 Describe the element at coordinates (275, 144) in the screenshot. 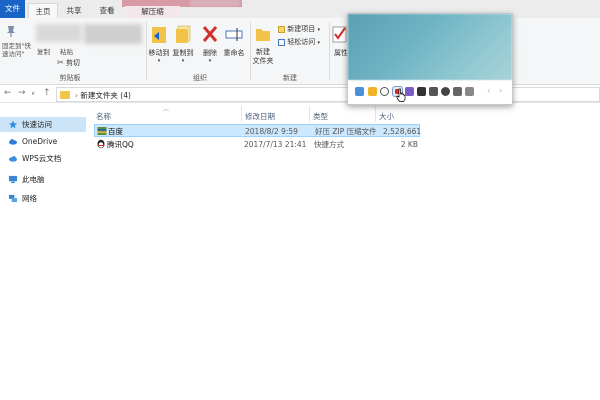

I see `file-date: 2017/7/13 21:41` at that location.